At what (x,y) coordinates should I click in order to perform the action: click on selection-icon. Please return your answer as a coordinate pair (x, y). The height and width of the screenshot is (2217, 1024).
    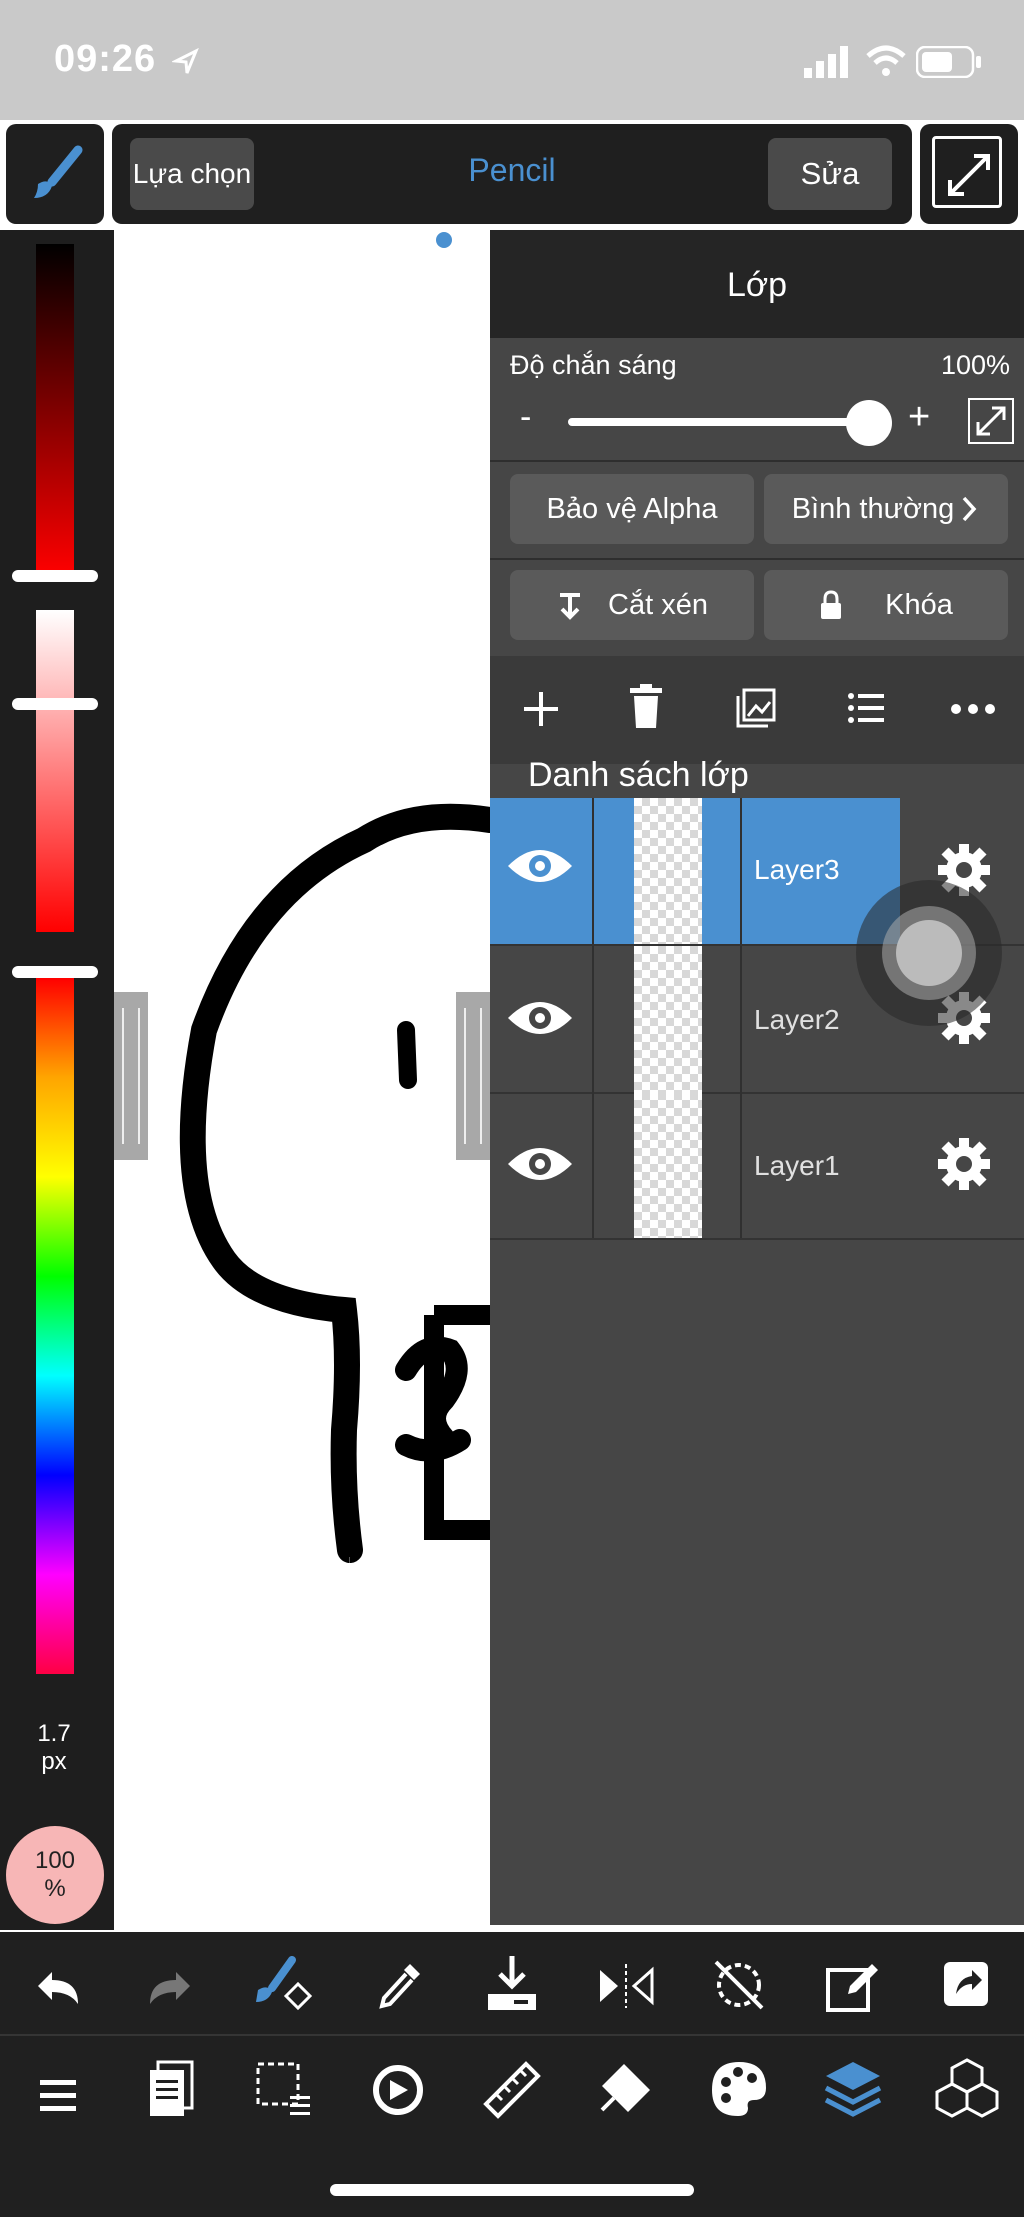
    Looking at the image, I should click on (284, 2089).